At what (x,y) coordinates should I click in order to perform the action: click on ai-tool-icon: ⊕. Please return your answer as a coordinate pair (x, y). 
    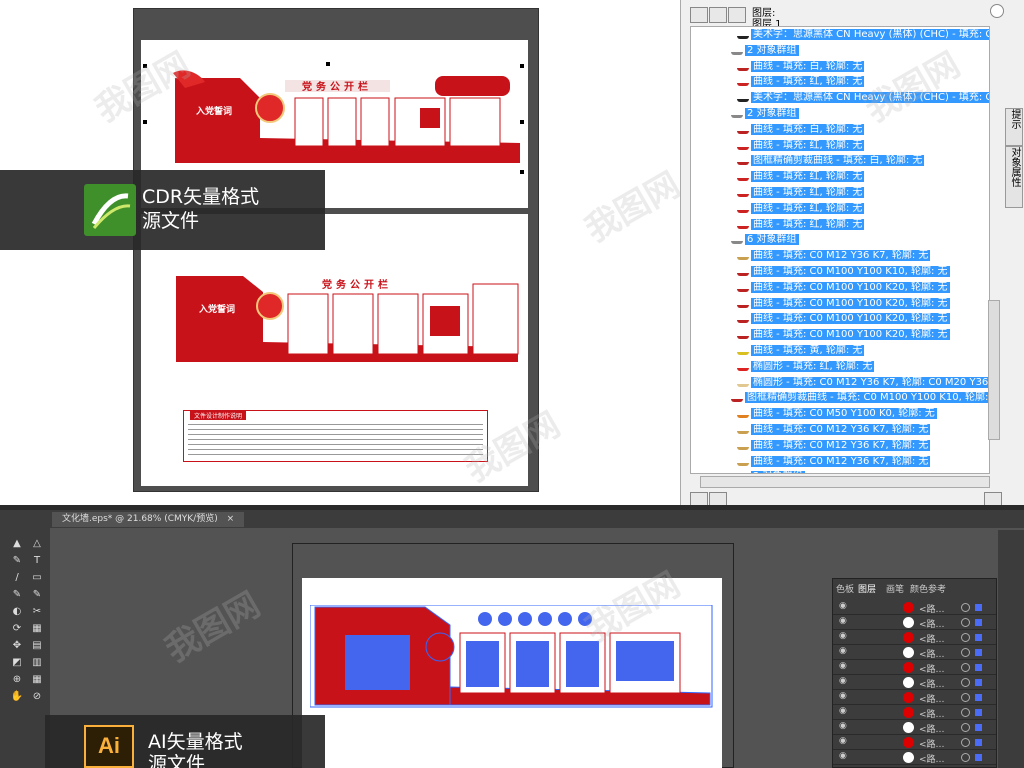
    Looking at the image, I should click on (17, 680).